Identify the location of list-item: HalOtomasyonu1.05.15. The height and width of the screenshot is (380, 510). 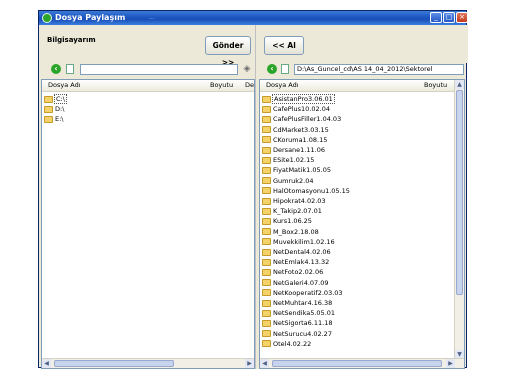
(306, 191).